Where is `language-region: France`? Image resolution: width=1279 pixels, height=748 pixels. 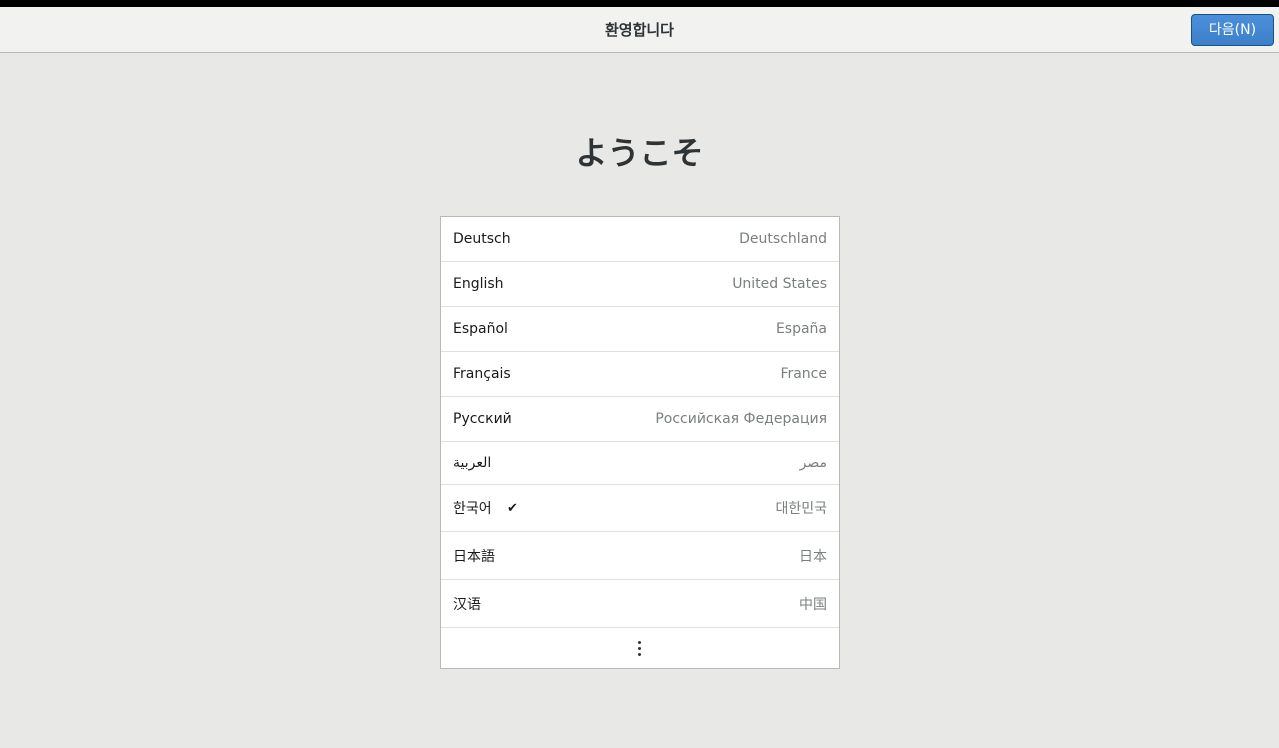 language-region: France is located at coordinates (803, 374).